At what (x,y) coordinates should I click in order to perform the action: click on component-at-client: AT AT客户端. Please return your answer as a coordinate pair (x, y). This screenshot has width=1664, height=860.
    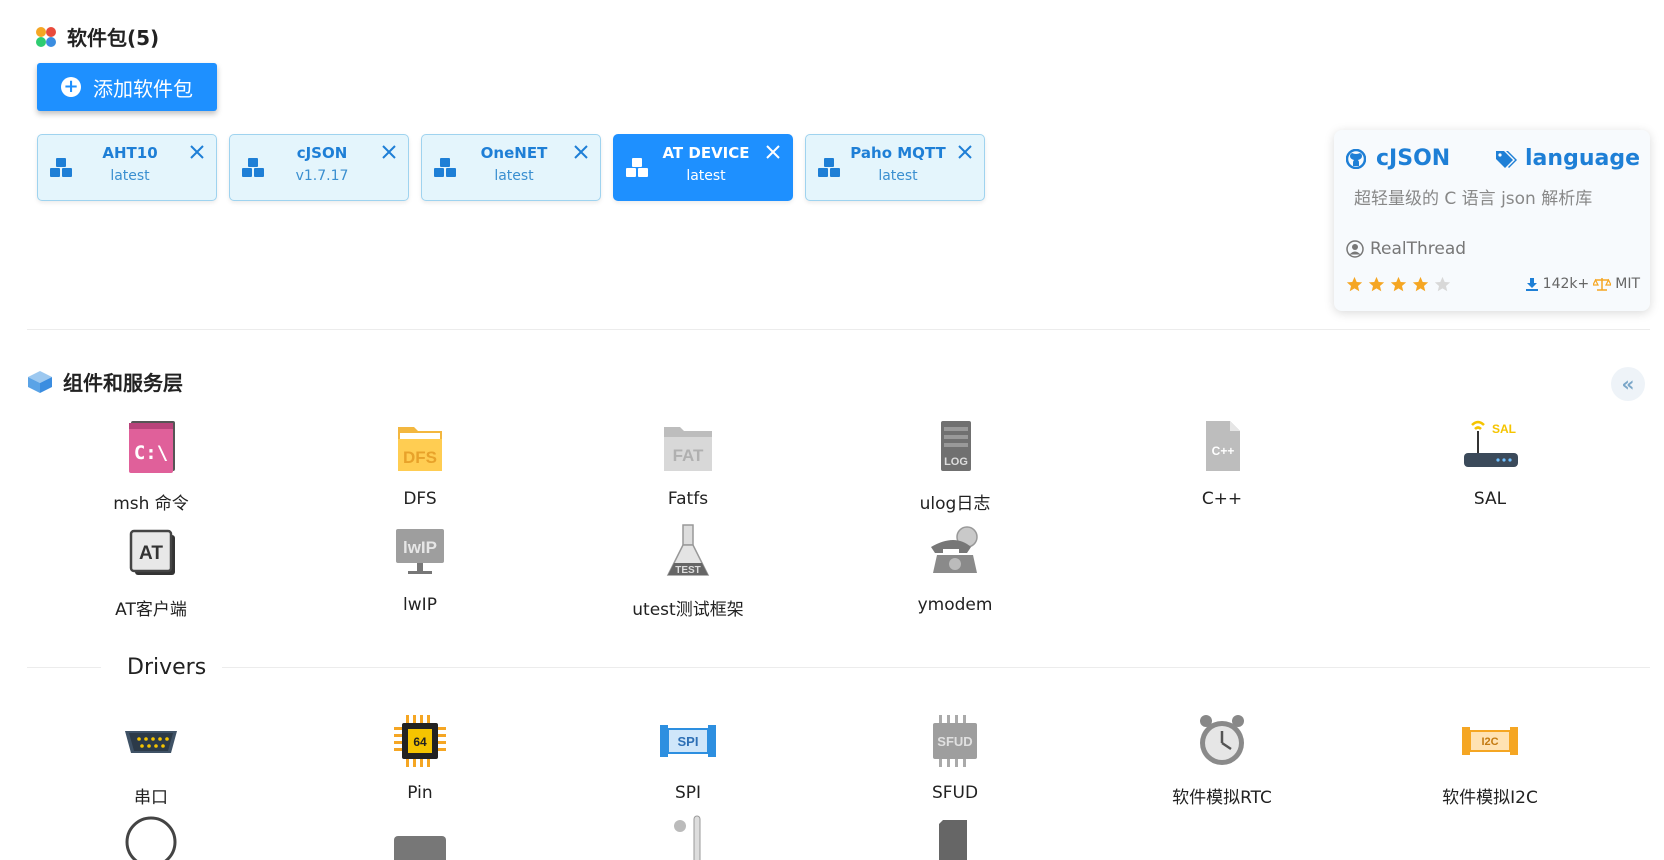
    Looking at the image, I should click on (151, 570).